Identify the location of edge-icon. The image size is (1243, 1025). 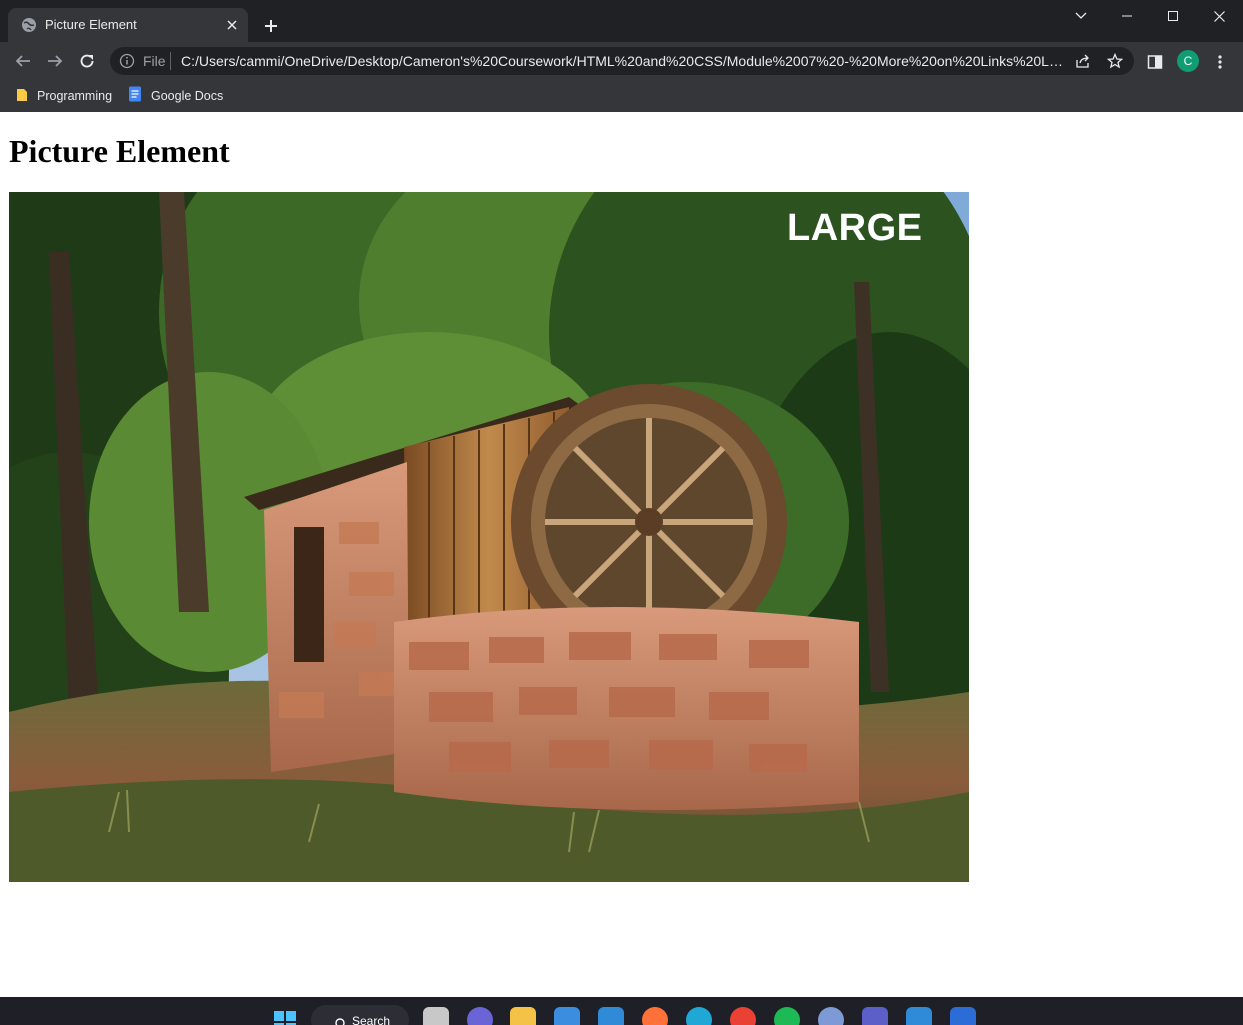
(699, 1016).